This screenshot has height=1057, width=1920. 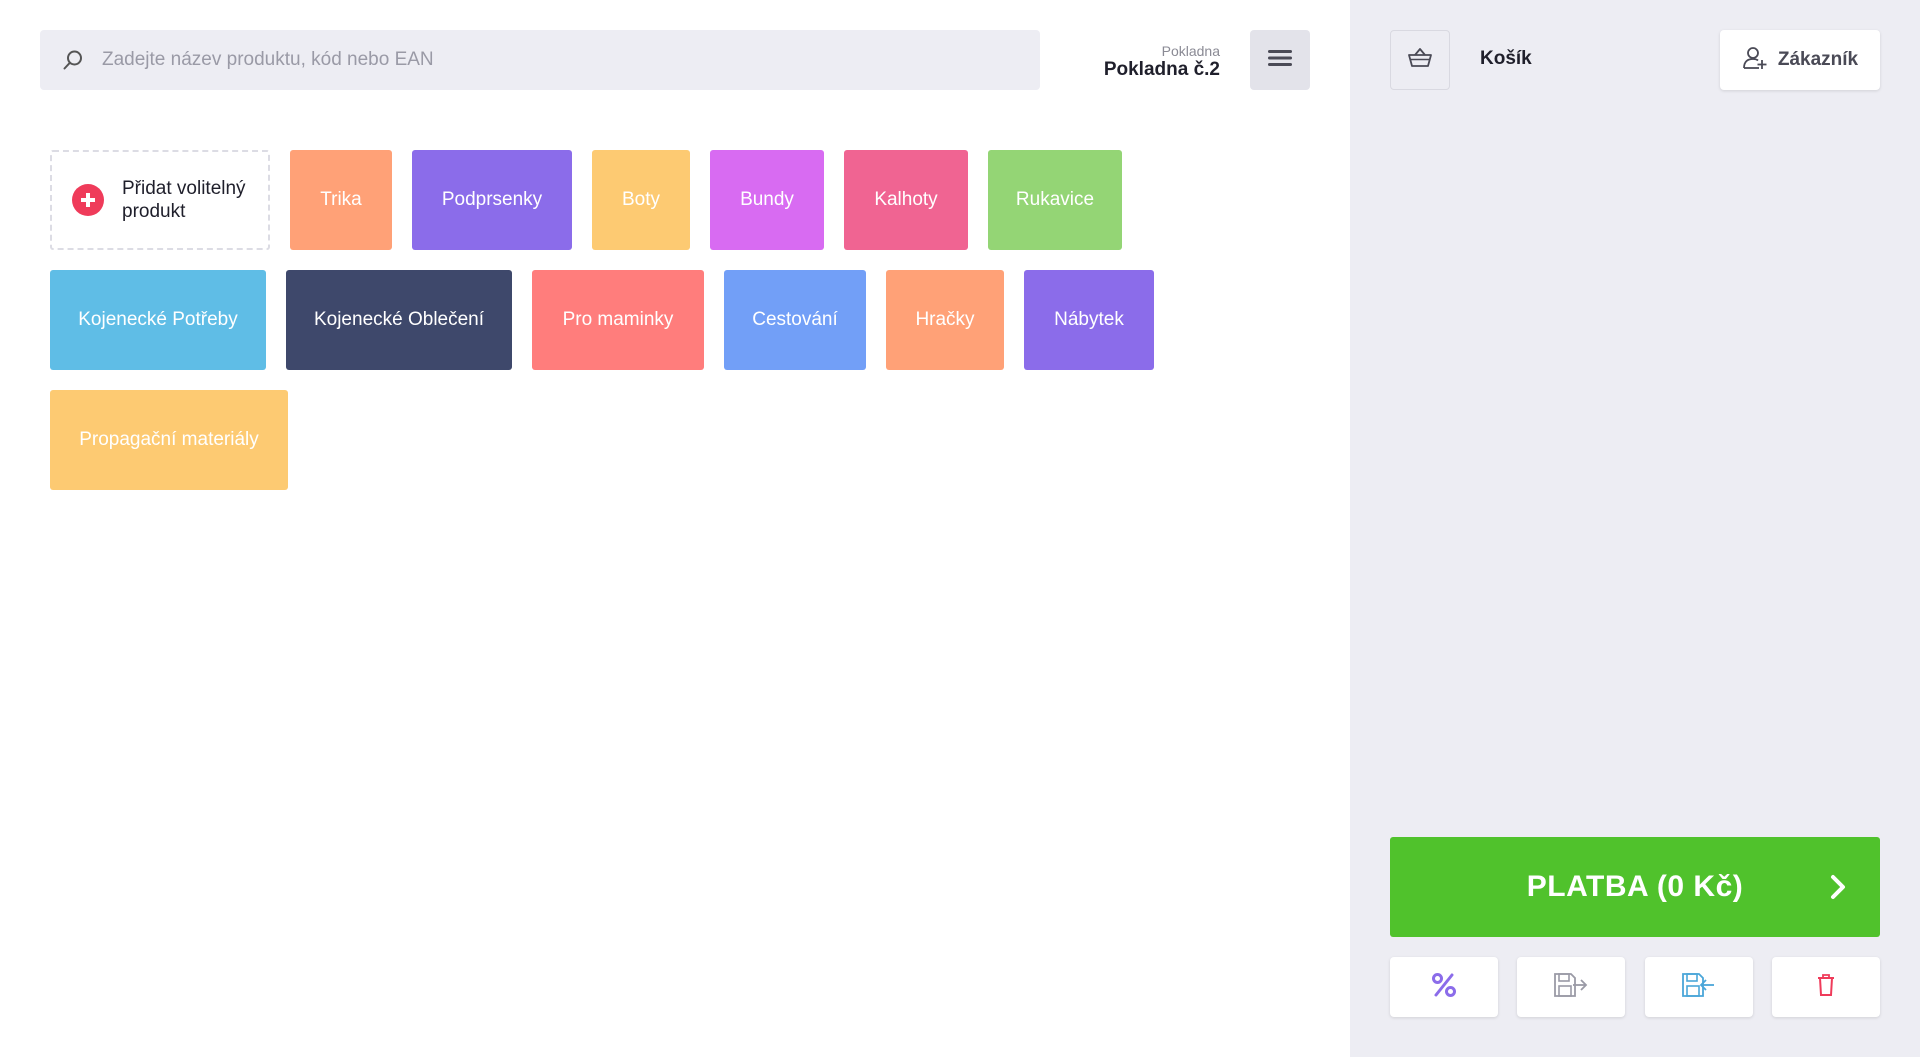 I want to click on basket-icon, so click(x=1420, y=60).